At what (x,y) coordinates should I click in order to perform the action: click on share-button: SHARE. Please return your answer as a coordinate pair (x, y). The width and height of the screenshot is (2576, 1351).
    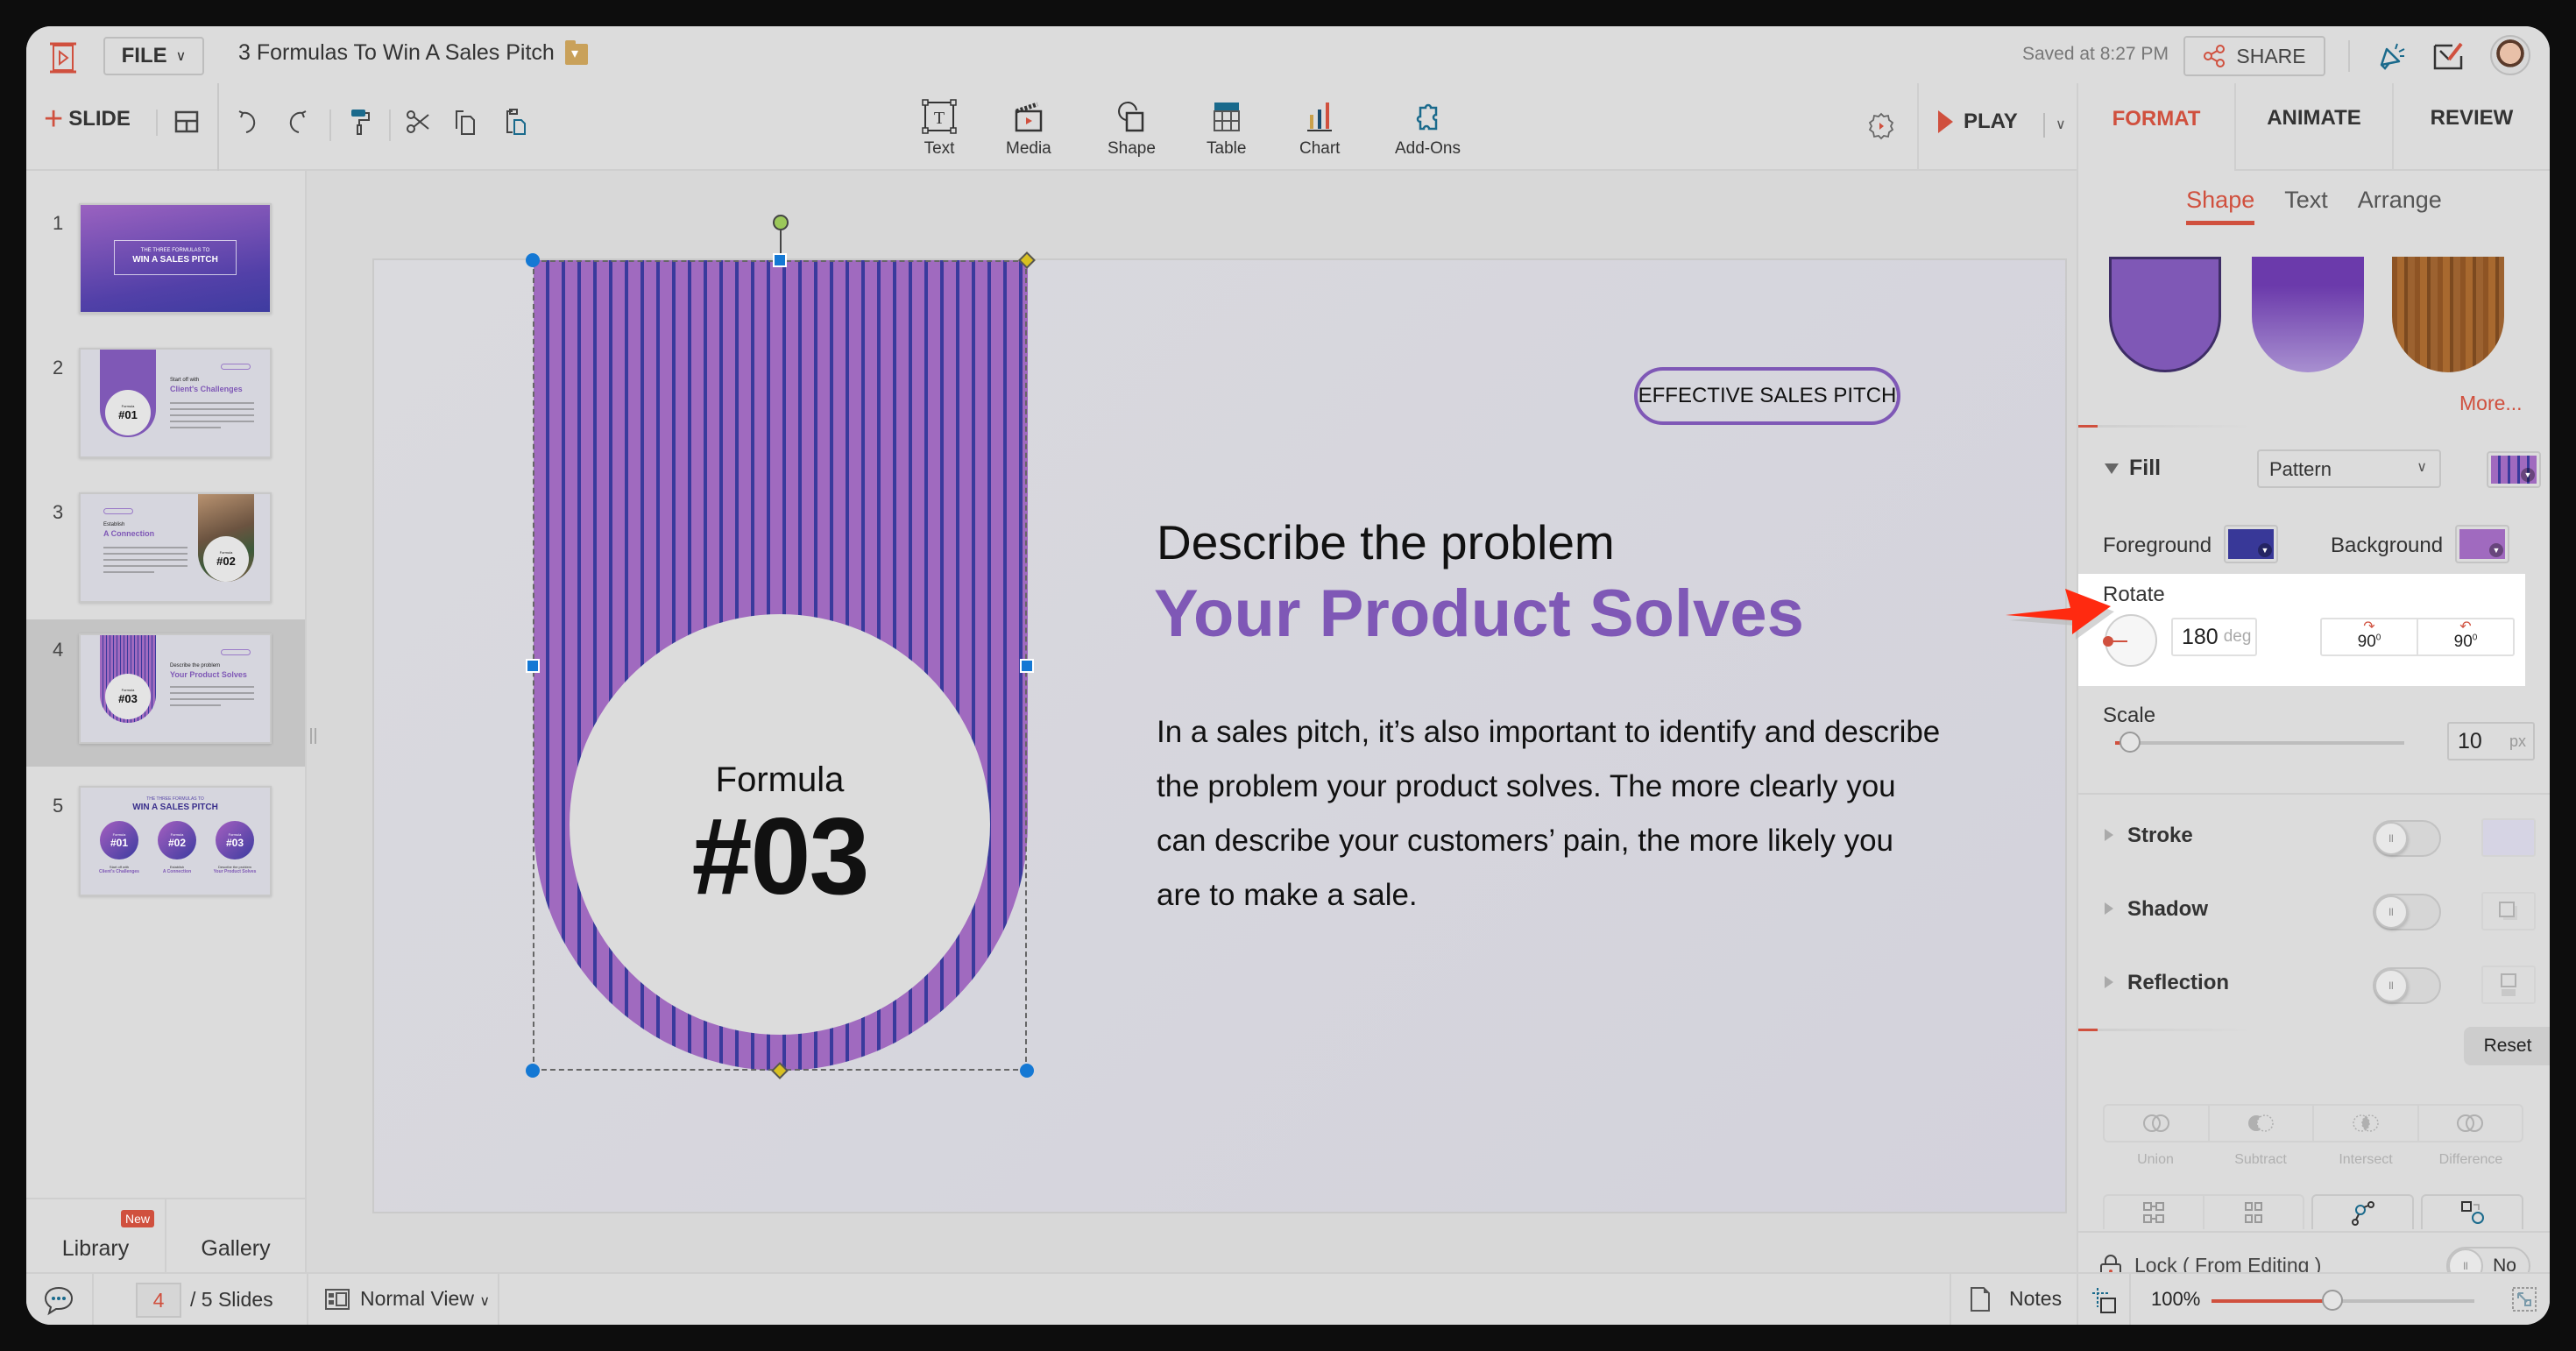
    Looking at the image, I should click on (2254, 56).